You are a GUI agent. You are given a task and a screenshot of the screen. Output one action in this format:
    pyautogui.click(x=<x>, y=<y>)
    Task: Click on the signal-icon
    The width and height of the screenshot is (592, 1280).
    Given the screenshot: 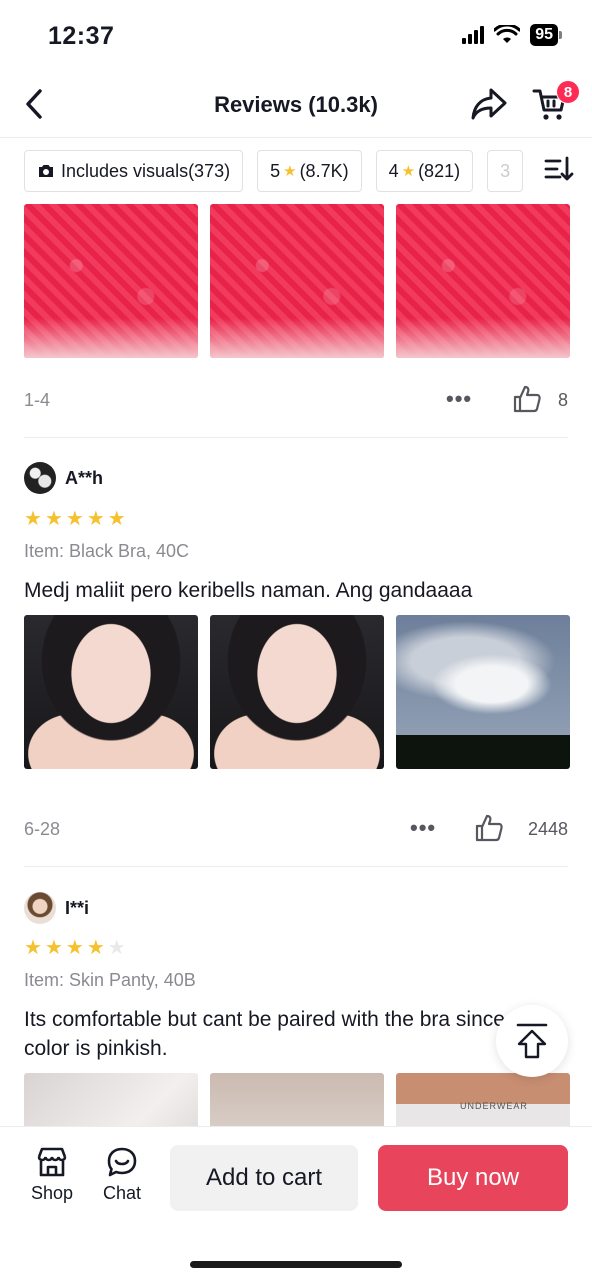 What is the action you would take?
    pyautogui.click(x=473, y=35)
    